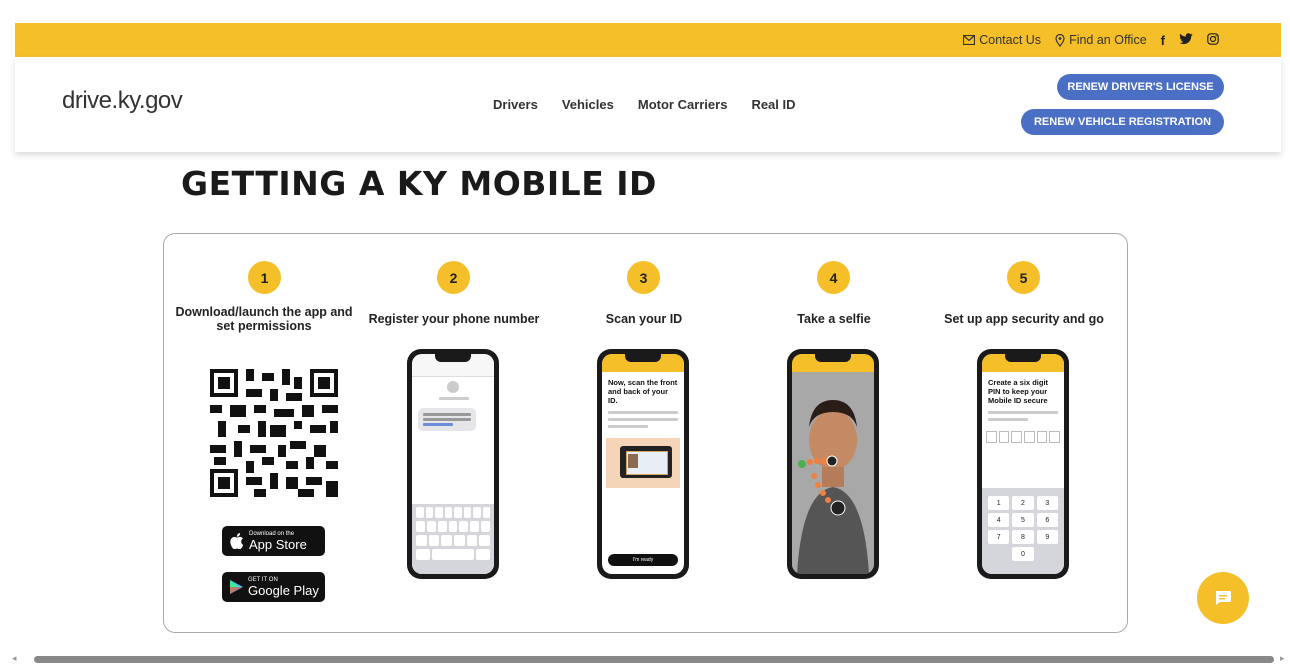  What do you see at coordinates (654, 659) in the screenshot?
I see `horizontal-scrollbar` at bounding box center [654, 659].